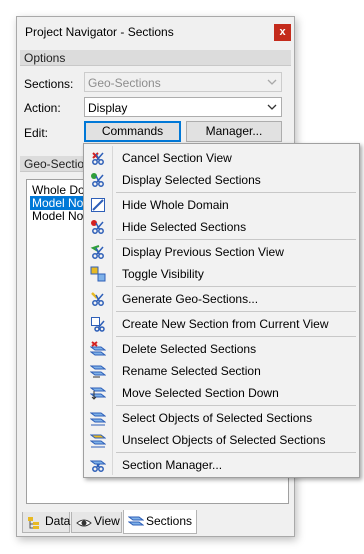 Image resolution: width=364 pixels, height=554 pixels. I want to click on menu-item-rename-selected-section: Rename Selected Section, so click(221, 371).